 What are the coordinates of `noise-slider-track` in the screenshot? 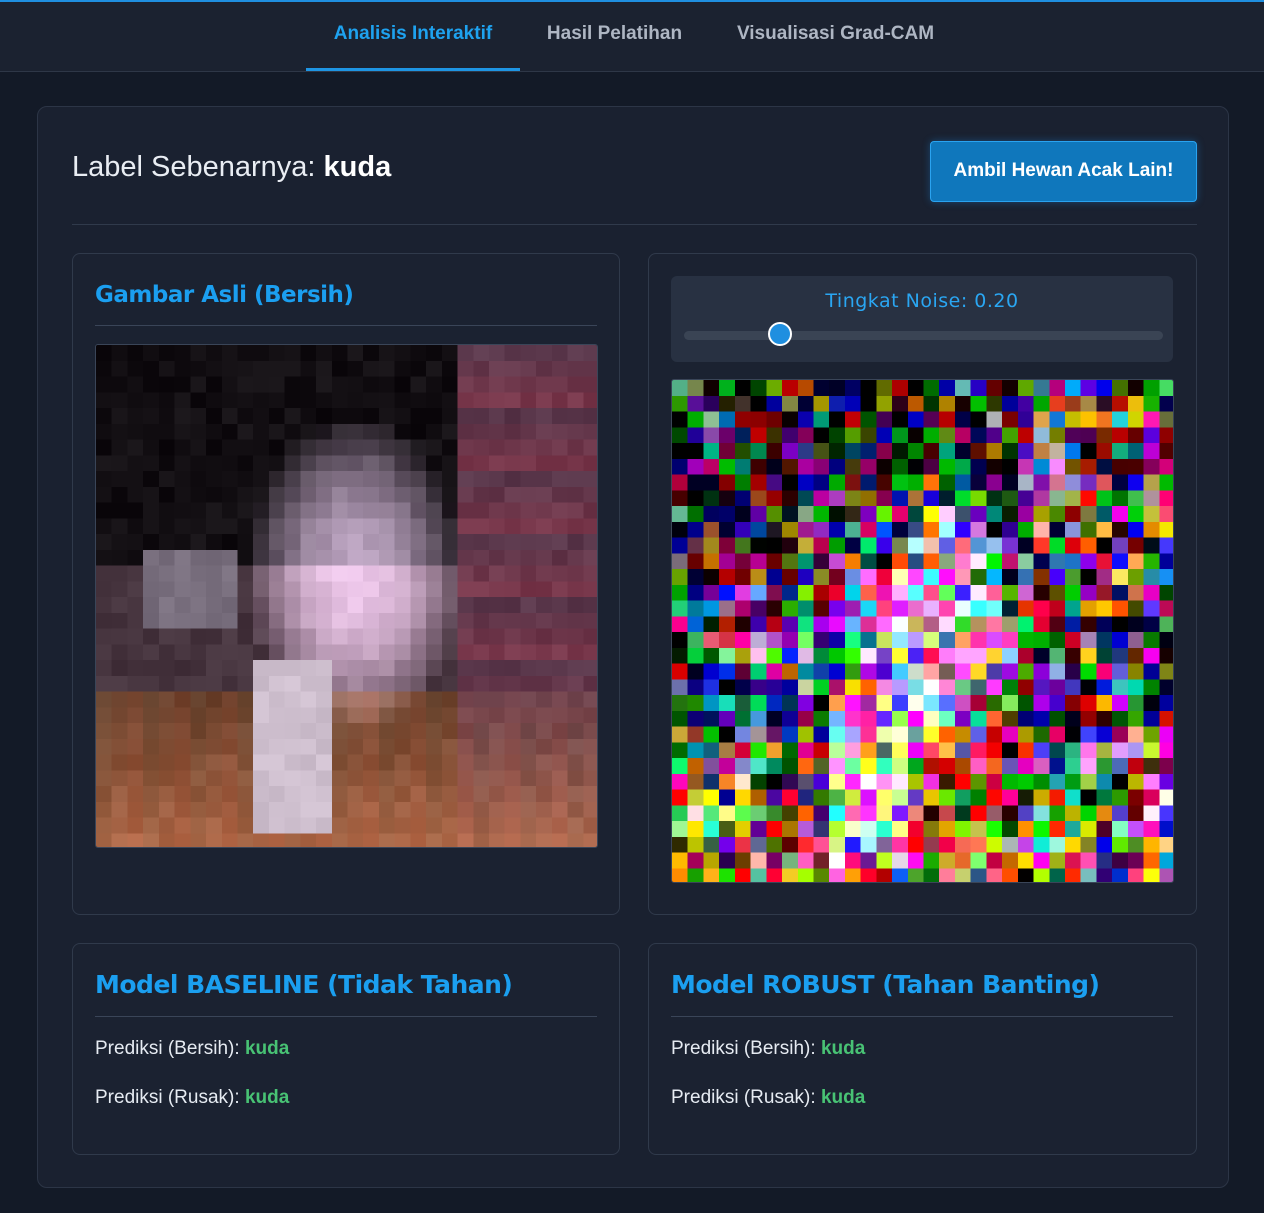 It's located at (923, 335).